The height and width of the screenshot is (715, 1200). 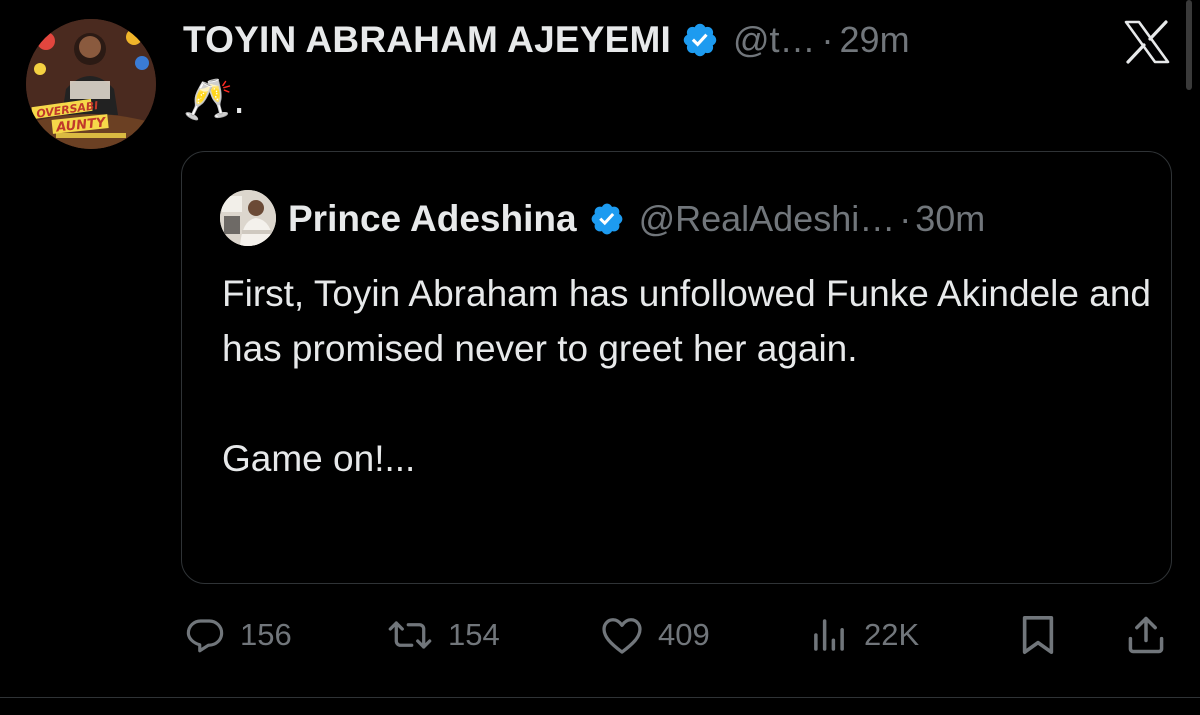 I want to click on tweet-time: 29m, so click(x=875, y=40).